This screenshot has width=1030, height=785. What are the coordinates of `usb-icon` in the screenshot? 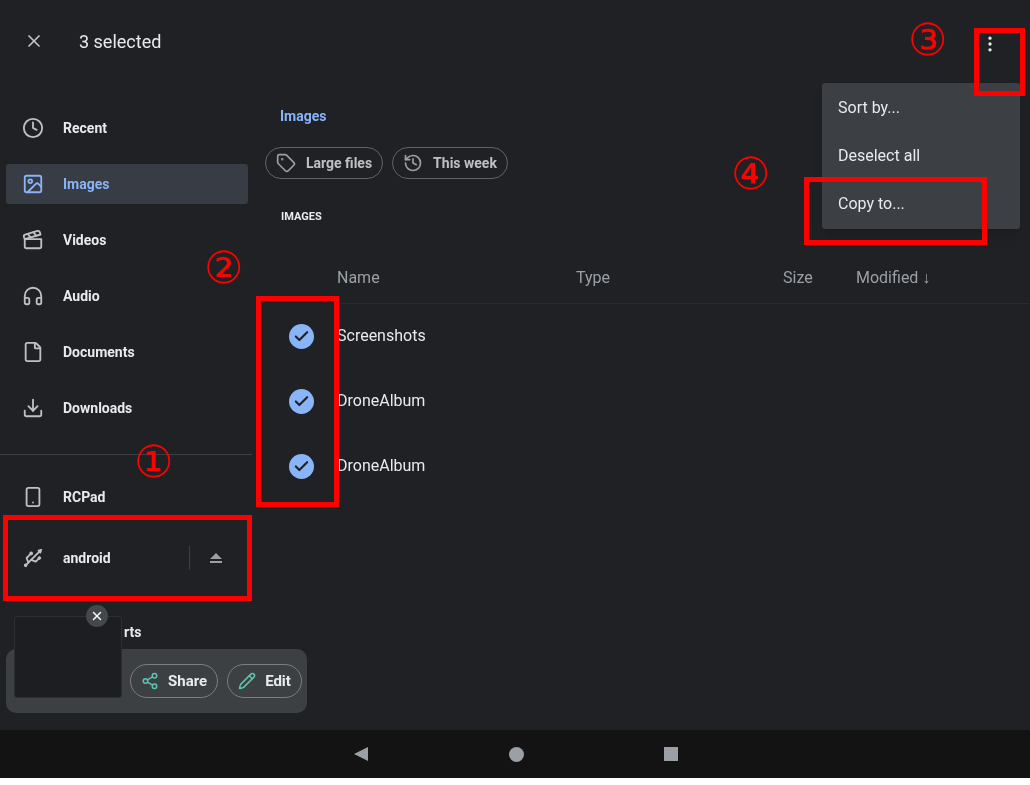 It's located at (33, 558).